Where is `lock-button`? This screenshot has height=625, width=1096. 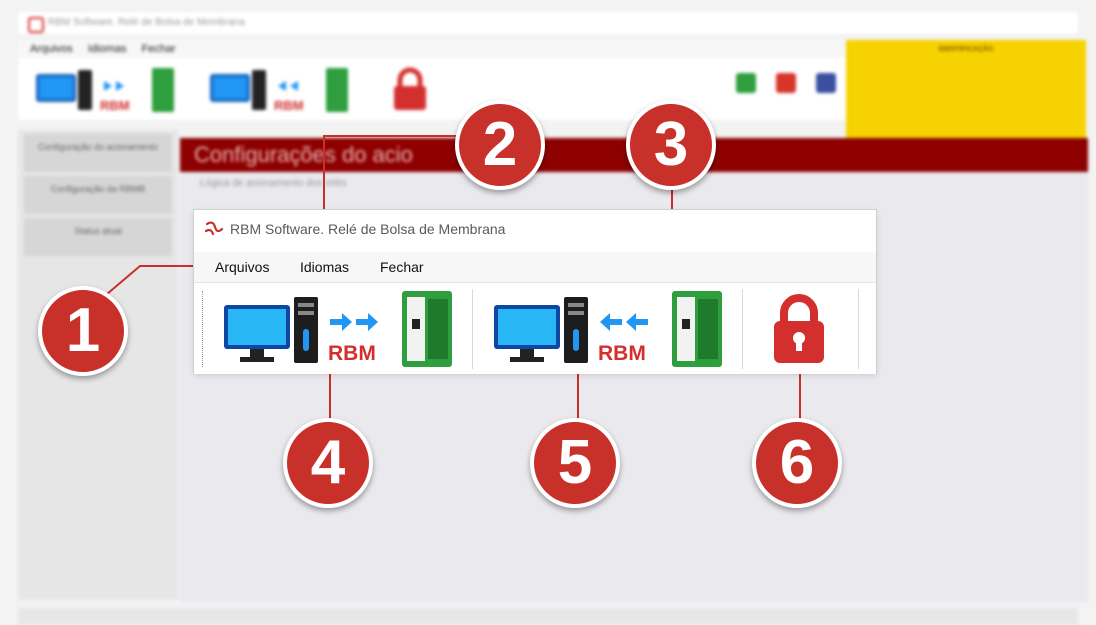 lock-button is located at coordinates (799, 329).